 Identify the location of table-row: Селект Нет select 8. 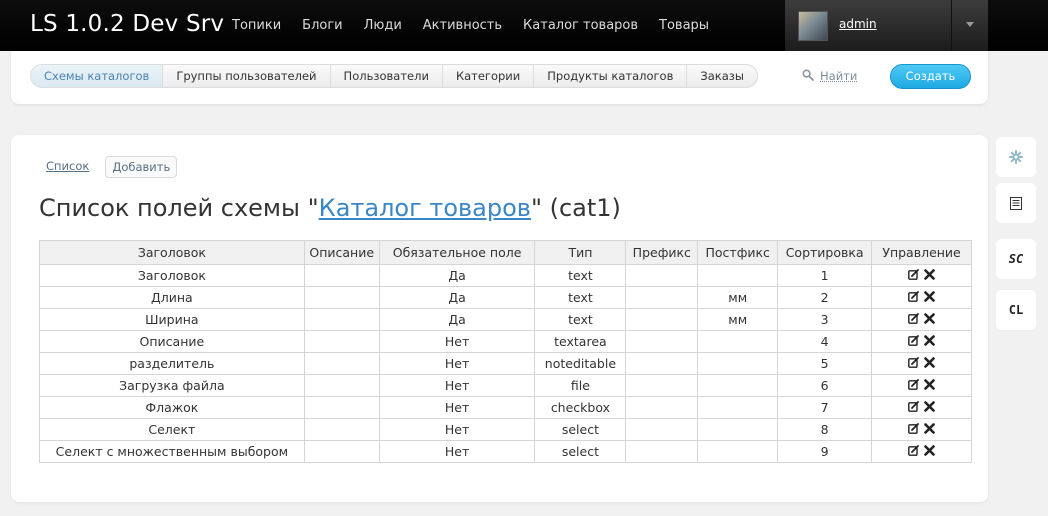
(505, 429).